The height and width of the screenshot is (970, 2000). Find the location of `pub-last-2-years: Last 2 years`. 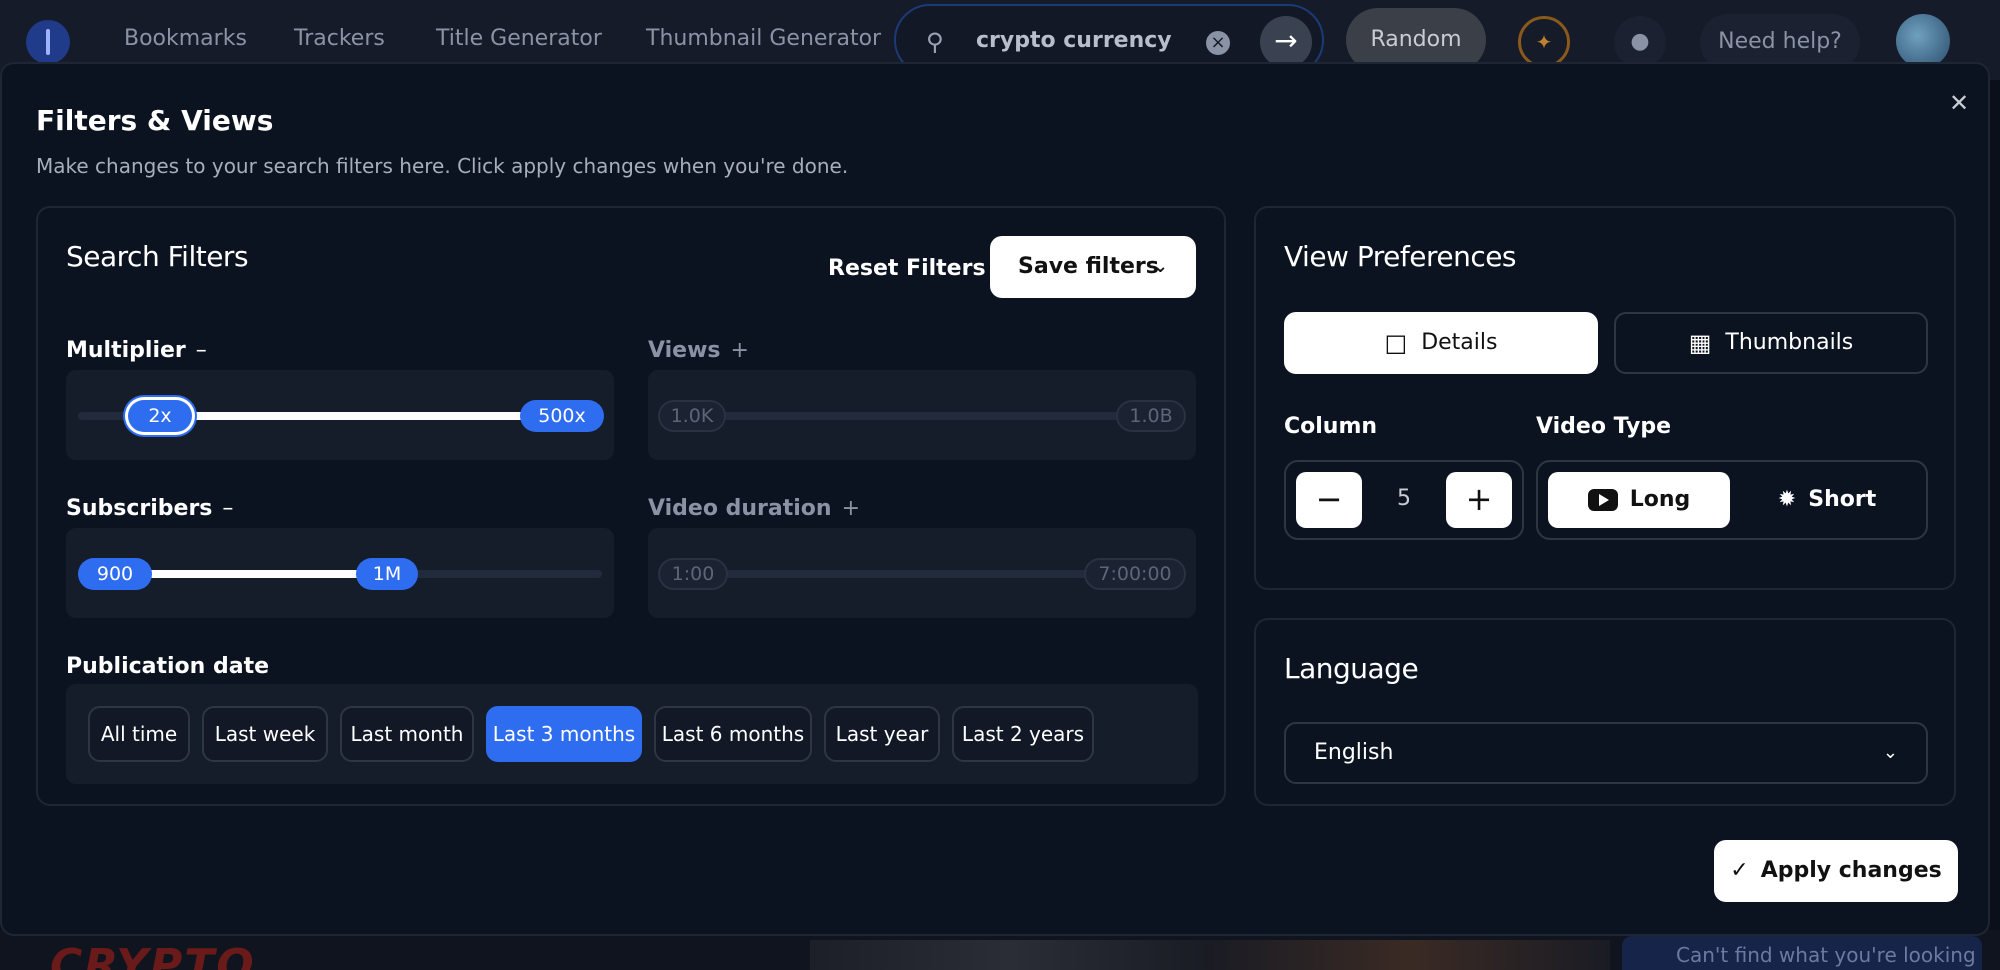

pub-last-2-years: Last 2 years is located at coordinates (1023, 734).